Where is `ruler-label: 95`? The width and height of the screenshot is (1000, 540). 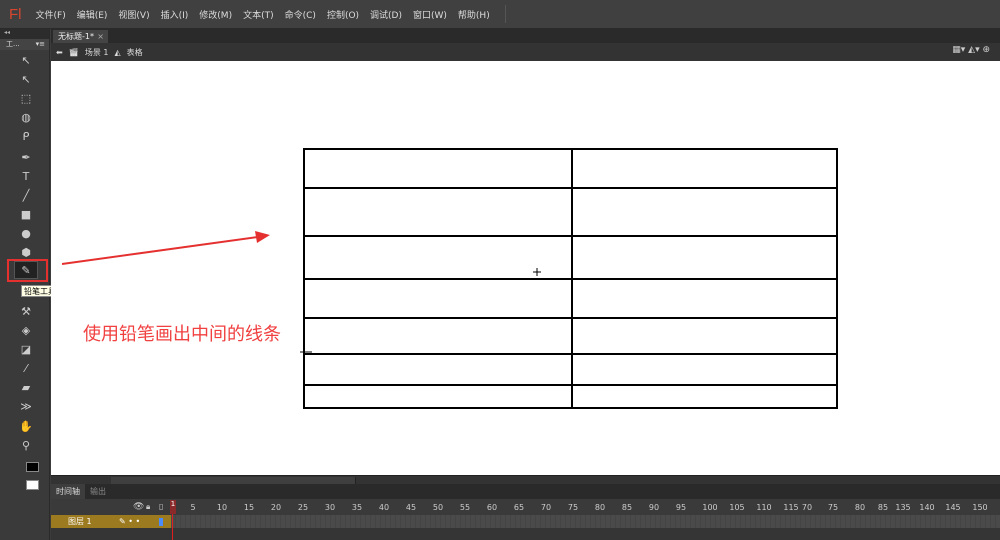
ruler-label: 95 is located at coordinates (681, 507).